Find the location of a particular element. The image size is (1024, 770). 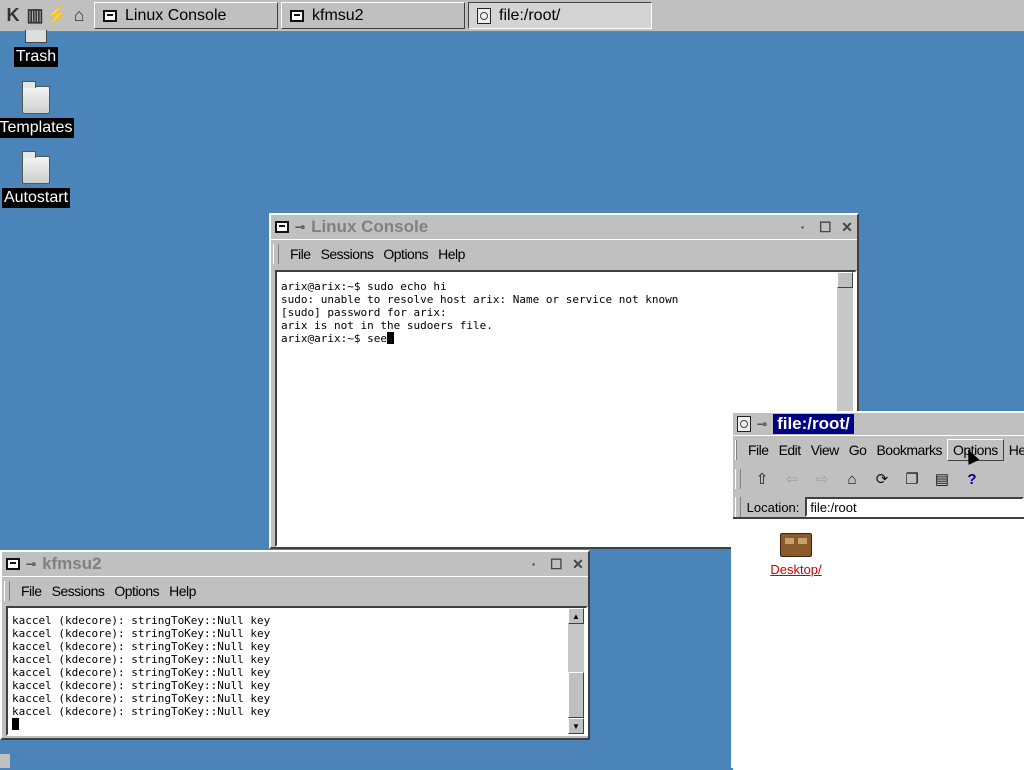

terminal-line: [sudo] password for arix: is located at coordinates (364, 312).